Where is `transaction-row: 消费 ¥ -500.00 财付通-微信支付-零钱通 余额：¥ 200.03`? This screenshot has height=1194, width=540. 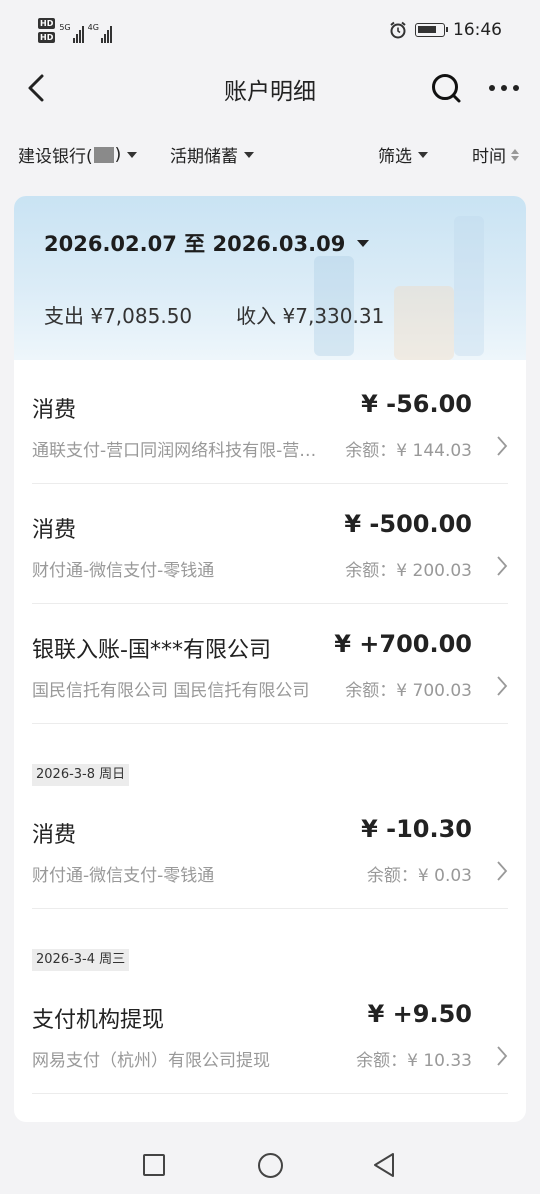
transaction-row: 消费 ¥ -500.00 财付通-微信支付-零钱通 余额：¥ 200.03 is located at coordinates (270, 544).